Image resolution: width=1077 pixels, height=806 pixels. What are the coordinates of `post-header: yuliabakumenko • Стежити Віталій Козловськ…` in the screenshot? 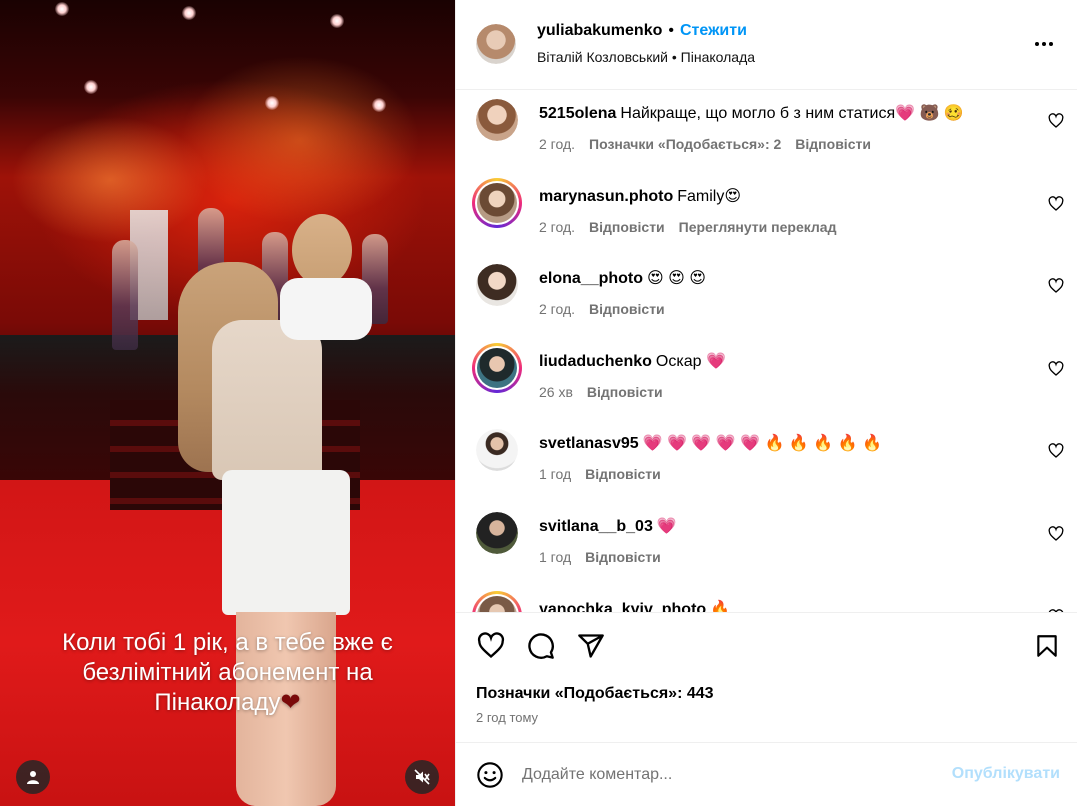 It's located at (766, 45).